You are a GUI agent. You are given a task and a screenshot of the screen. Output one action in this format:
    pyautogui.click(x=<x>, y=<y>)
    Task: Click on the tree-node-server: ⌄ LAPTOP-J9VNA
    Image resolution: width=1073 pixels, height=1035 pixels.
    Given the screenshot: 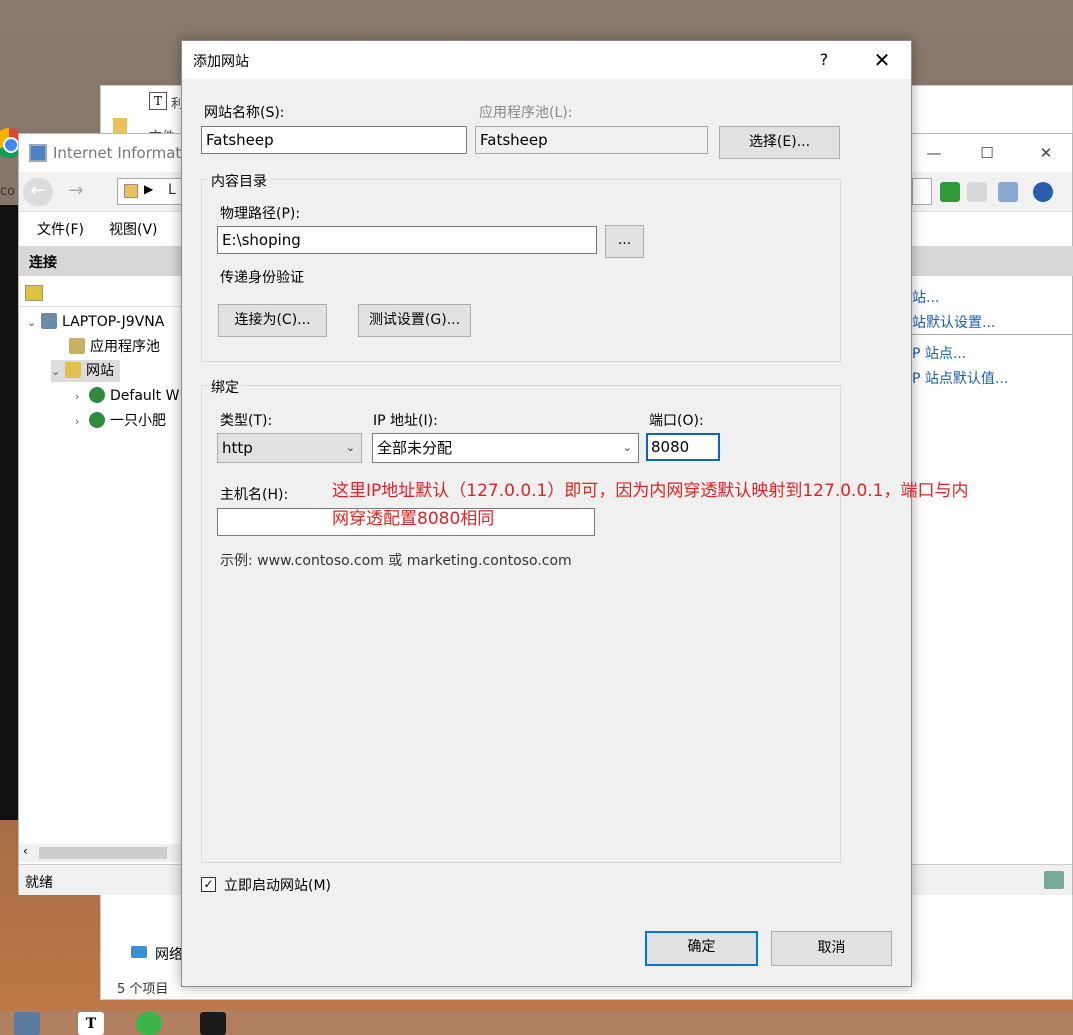 What is the action you would take?
    pyautogui.click(x=95, y=322)
    